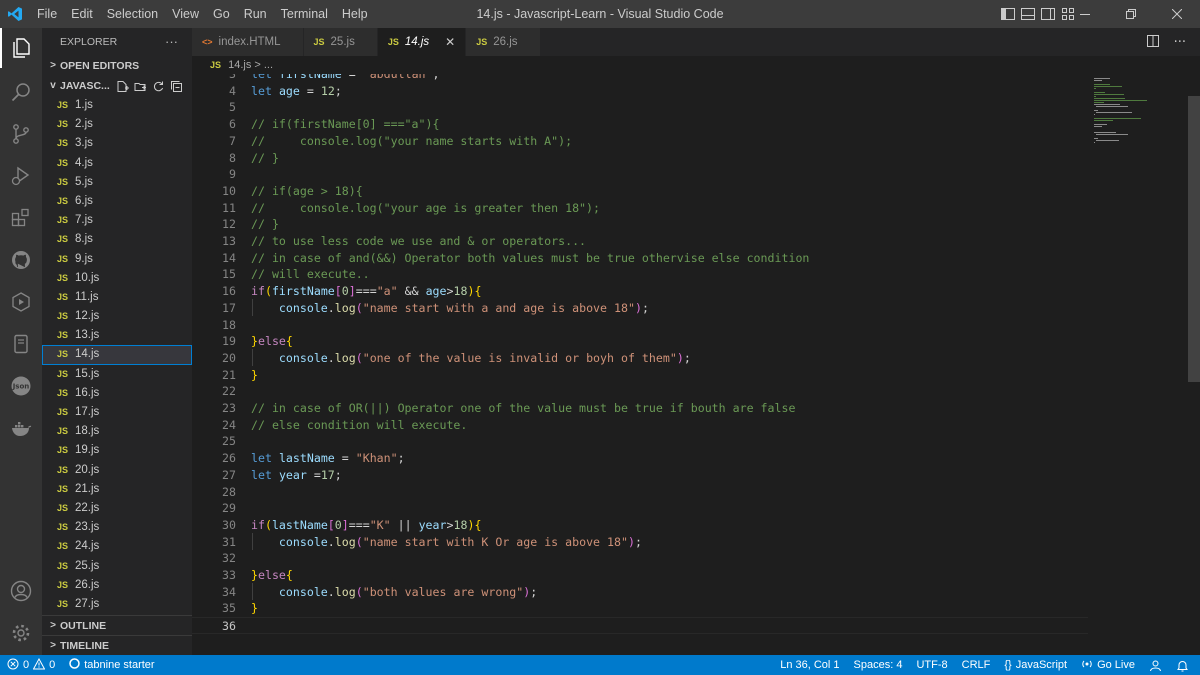  I want to click on code-line: 16 if(firstName[0]==="a" && age>18){, so click(640, 291).